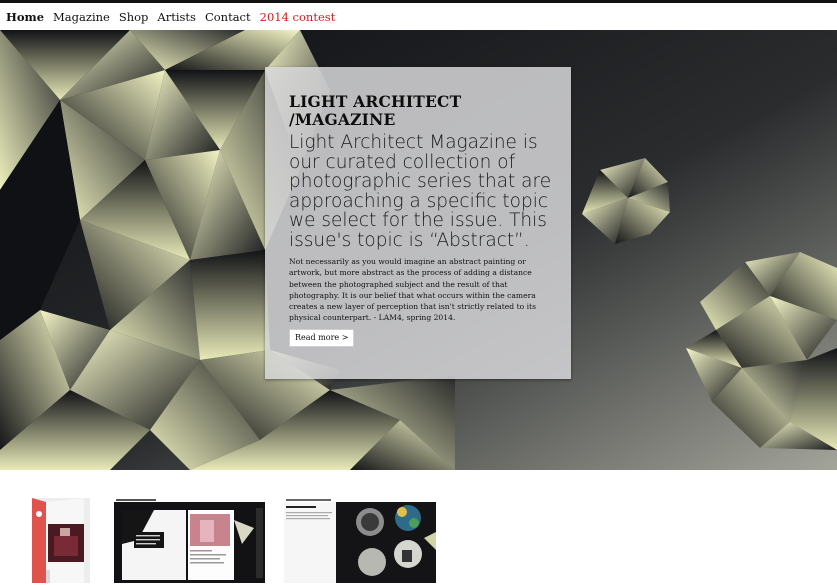 The width and height of the screenshot is (837, 585). What do you see at coordinates (298, 17) in the screenshot?
I see `nav-contest-link: 2014 contest` at bounding box center [298, 17].